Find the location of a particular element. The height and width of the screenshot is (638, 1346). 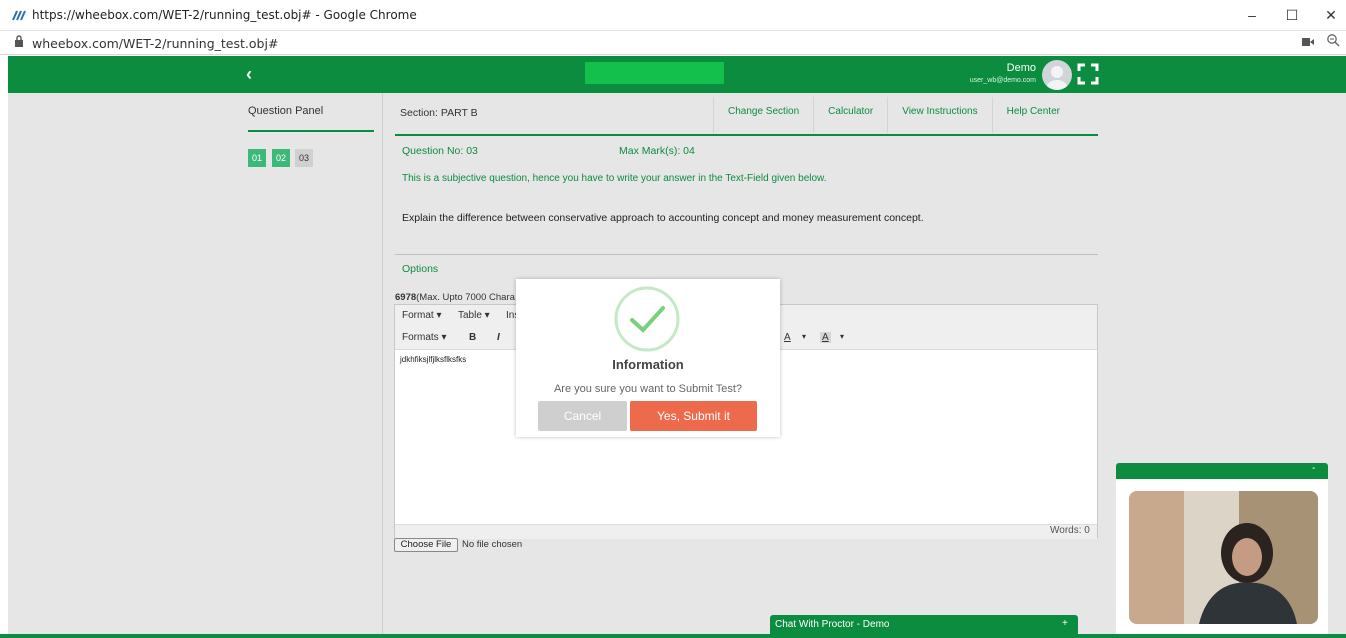

formats-dropdown: Formats ▾ is located at coordinates (424, 337).